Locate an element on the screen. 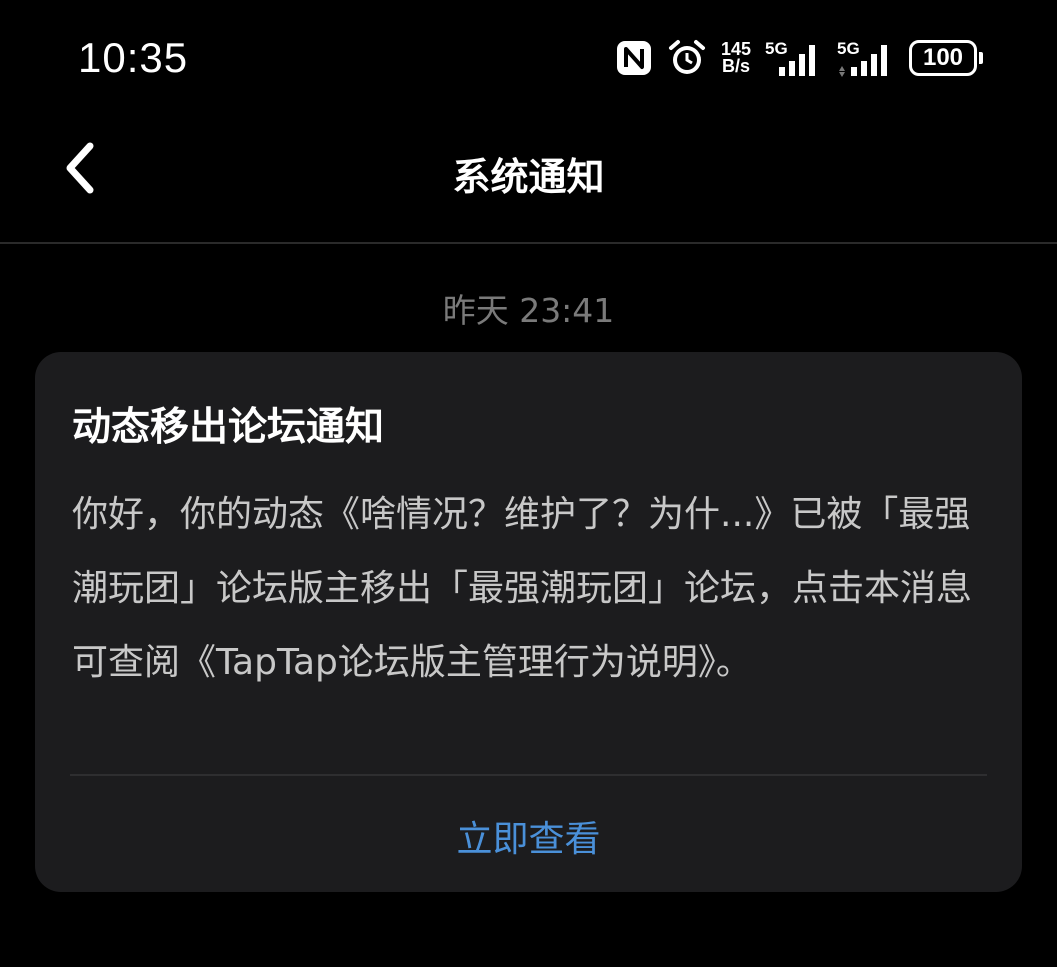 The width and height of the screenshot is (1057, 967). nfc-icon is located at coordinates (634, 58).